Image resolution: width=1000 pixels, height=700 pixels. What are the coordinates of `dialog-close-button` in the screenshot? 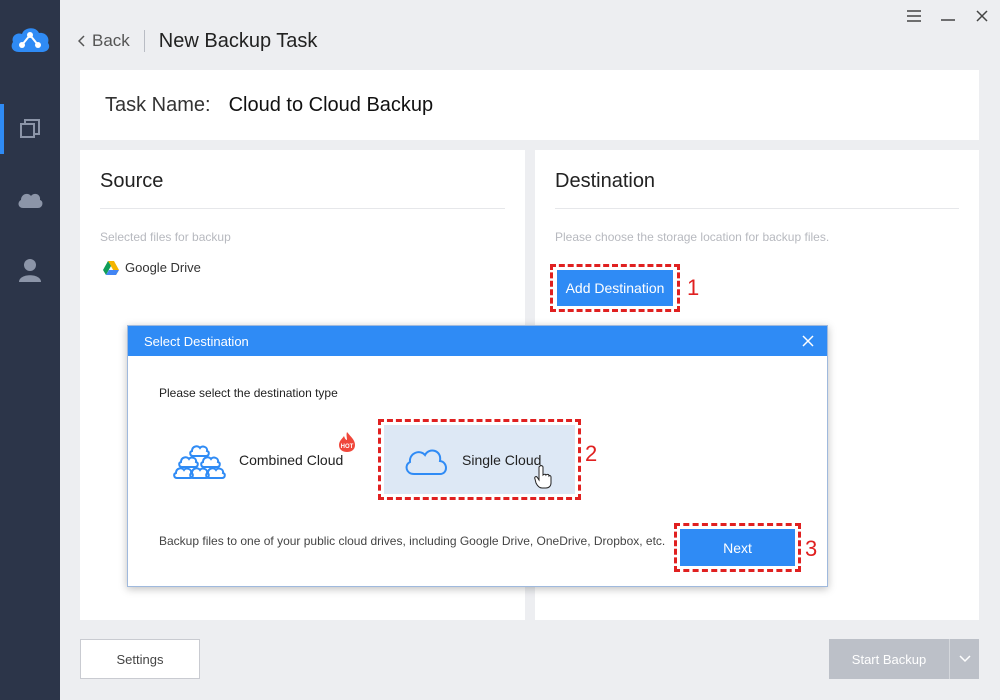 It's located at (808, 341).